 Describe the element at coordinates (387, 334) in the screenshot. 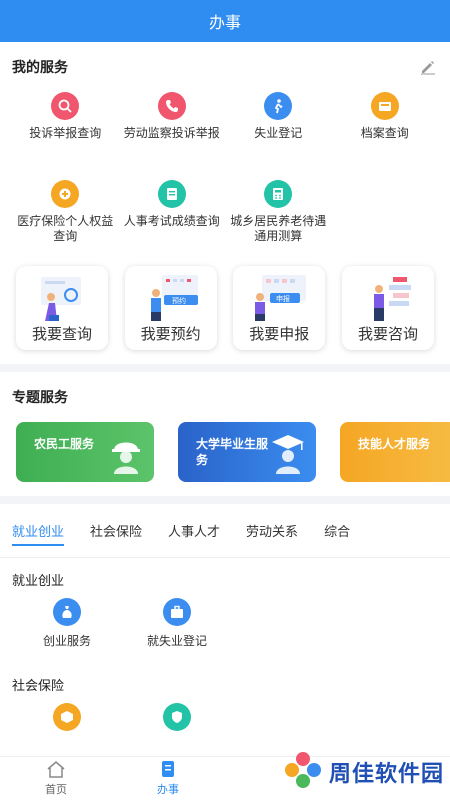

I see `card-label: 我要咨询` at that location.